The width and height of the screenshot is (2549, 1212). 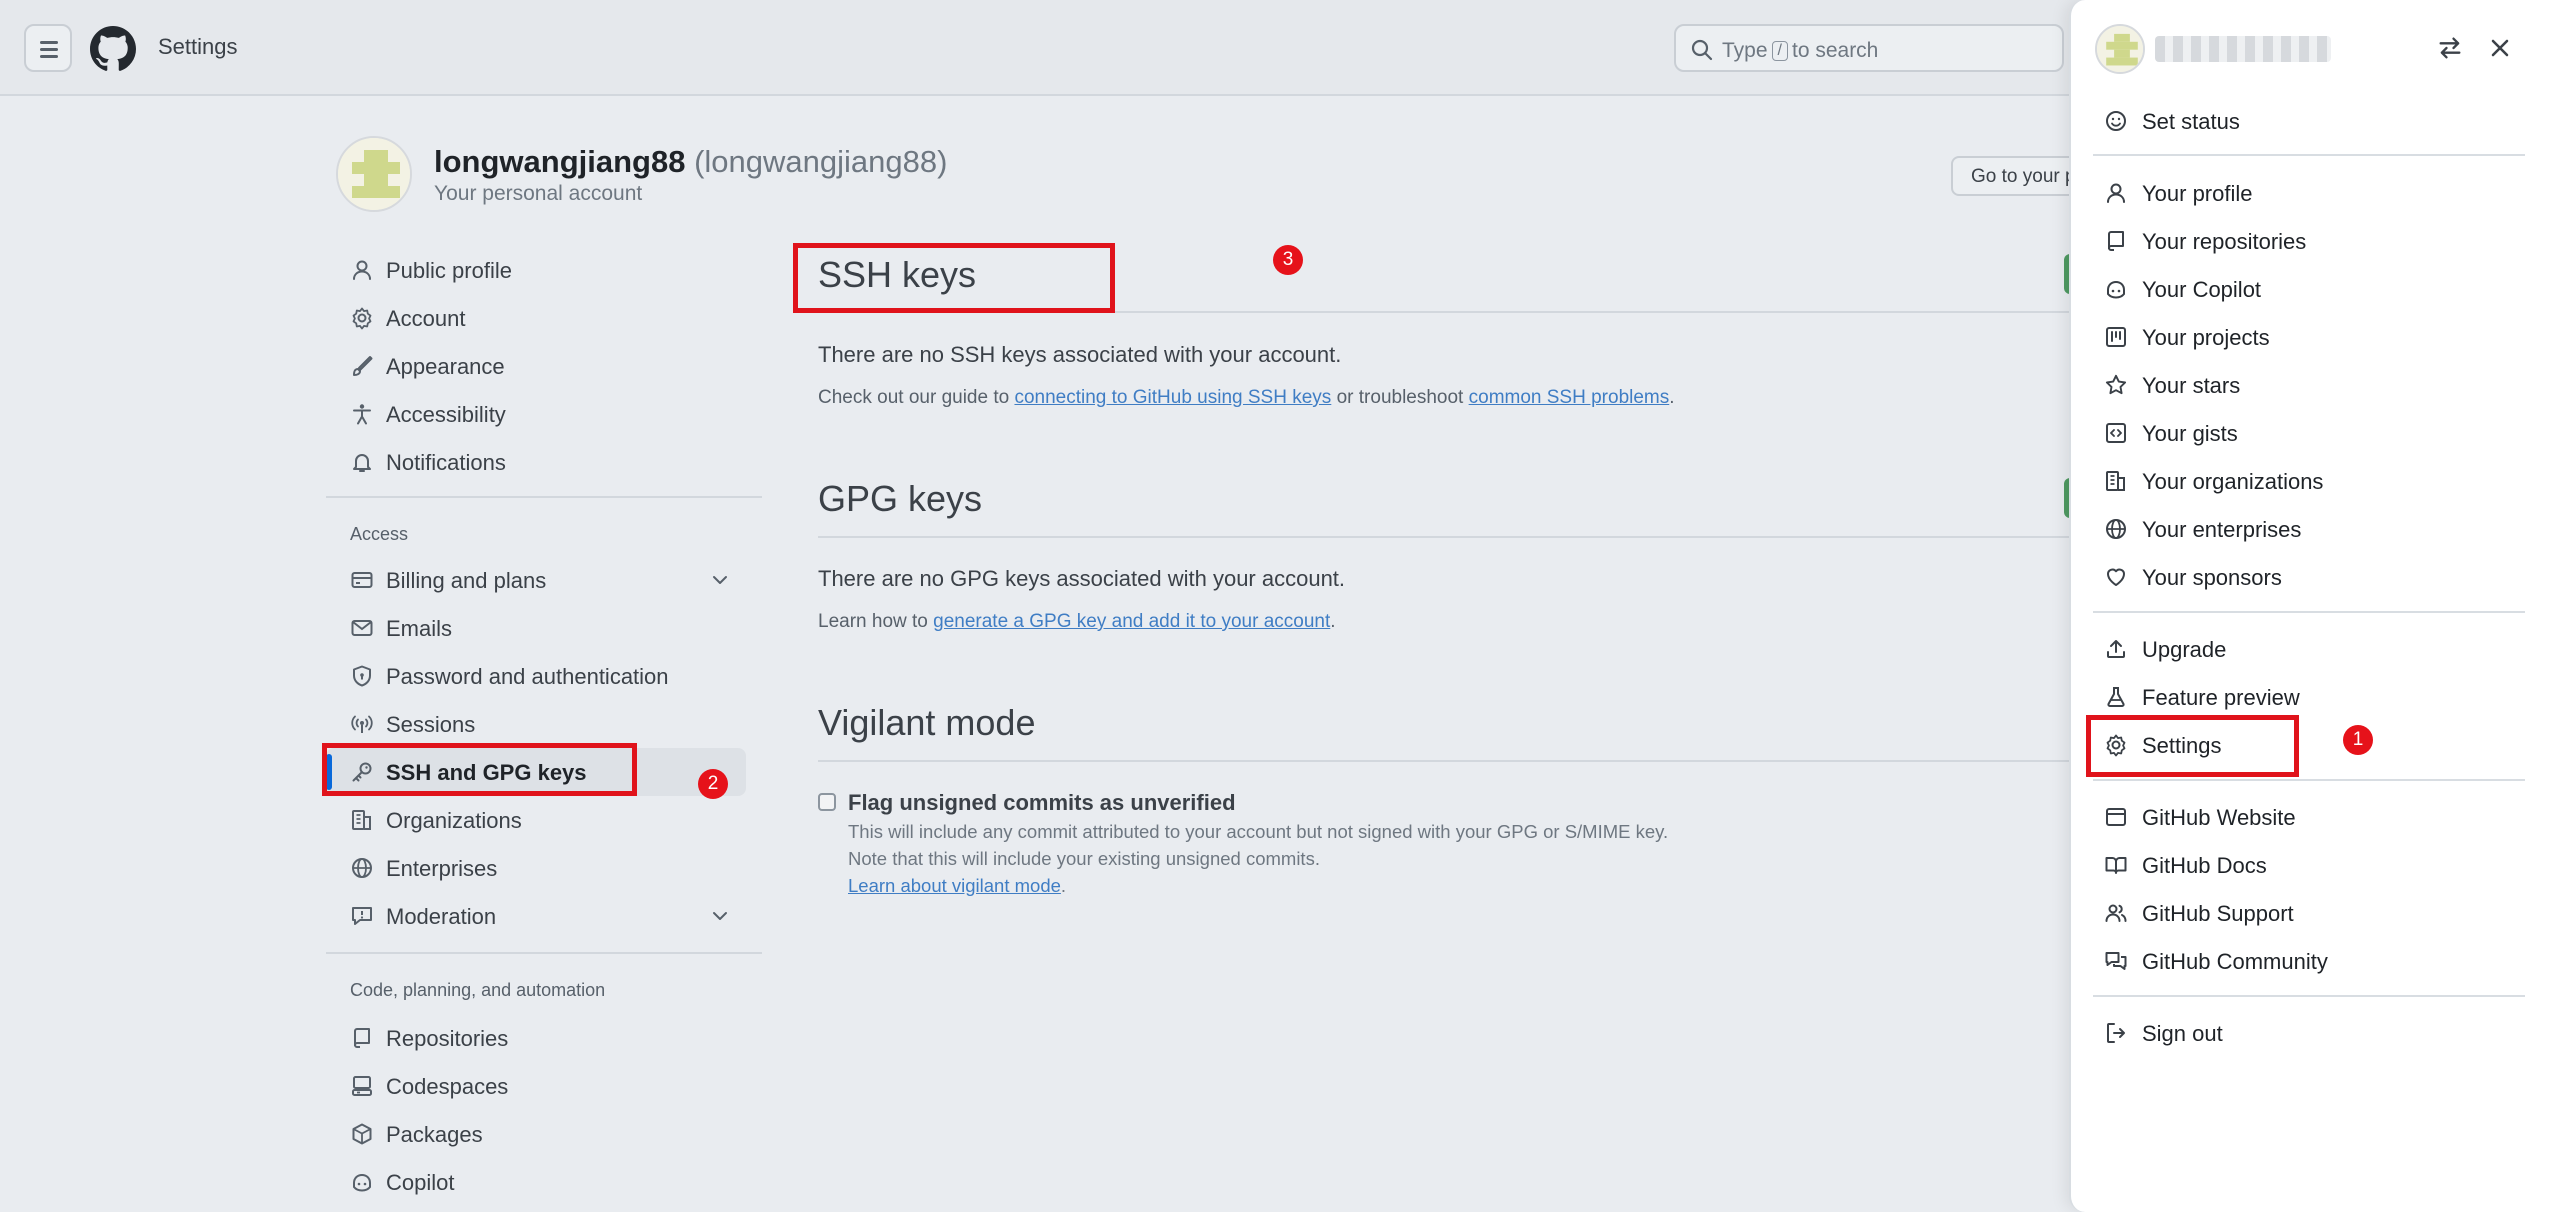 I want to click on menu-divider, so click(x=2309, y=155).